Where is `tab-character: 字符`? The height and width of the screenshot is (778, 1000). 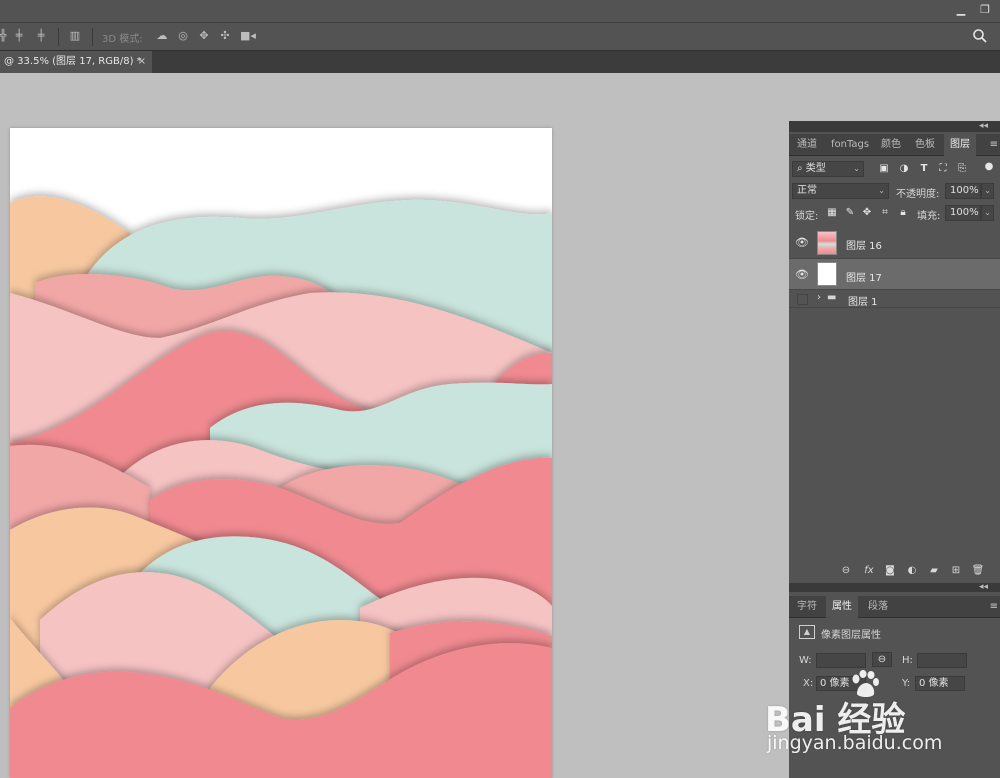
tab-character: 字符 is located at coordinates (807, 607).